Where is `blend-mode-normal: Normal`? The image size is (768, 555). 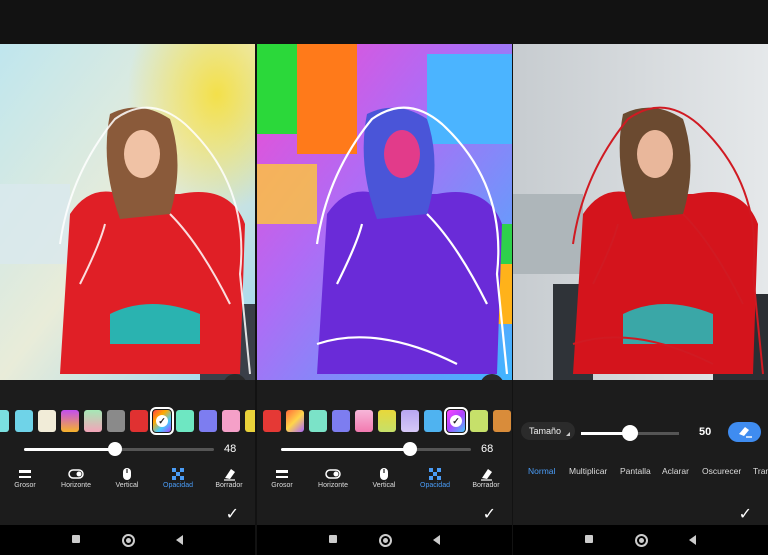
blend-mode-normal: Normal is located at coordinates (541, 471).